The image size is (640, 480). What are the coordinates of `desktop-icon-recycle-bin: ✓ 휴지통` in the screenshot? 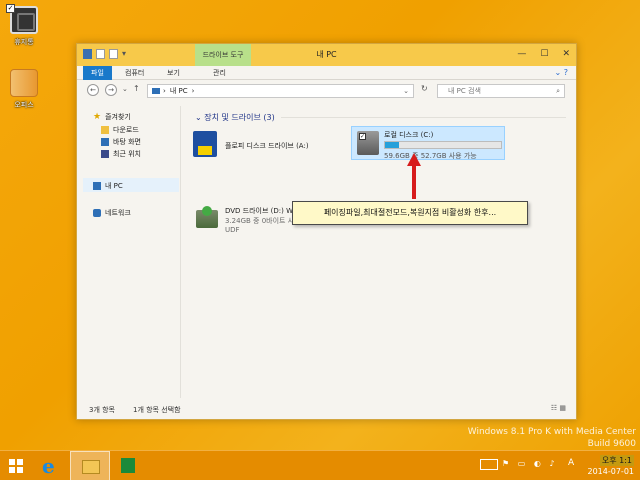 It's located at (24, 25).